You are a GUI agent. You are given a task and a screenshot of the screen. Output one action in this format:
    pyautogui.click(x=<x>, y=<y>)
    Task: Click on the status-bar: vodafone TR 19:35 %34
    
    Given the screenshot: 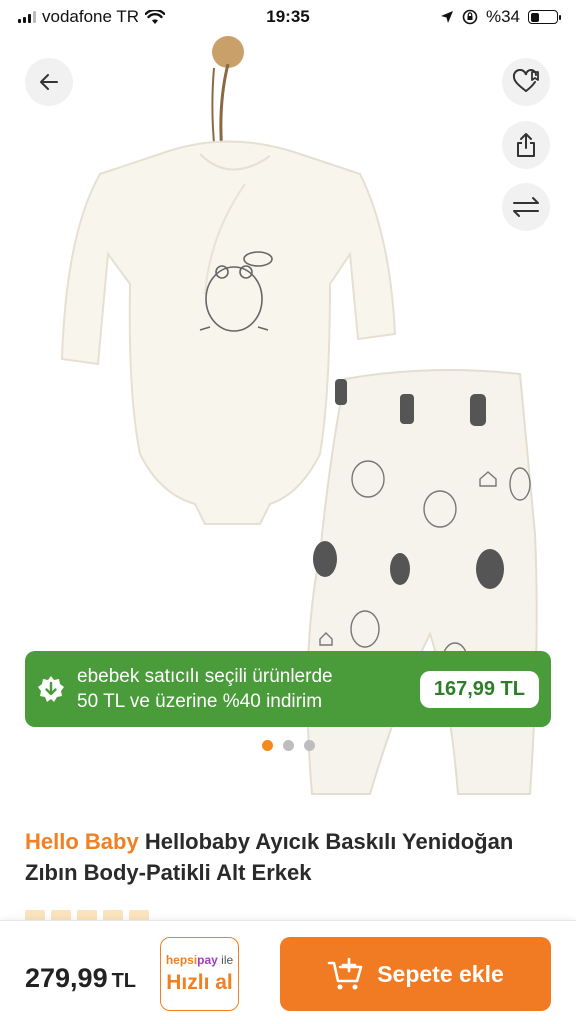 What is the action you would take?
    pyautogui.click(x=288, y=17)
    